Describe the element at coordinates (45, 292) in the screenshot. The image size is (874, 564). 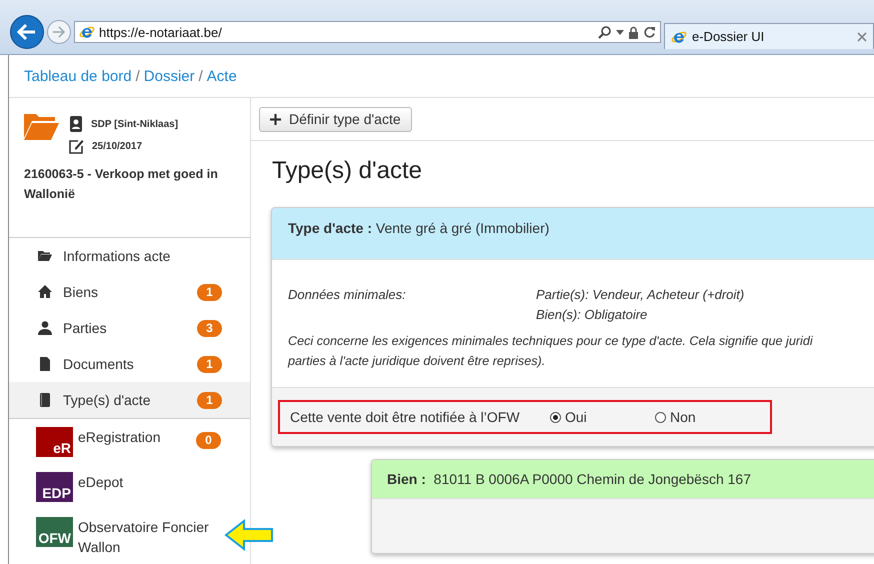
I see `home-icon` at that location.